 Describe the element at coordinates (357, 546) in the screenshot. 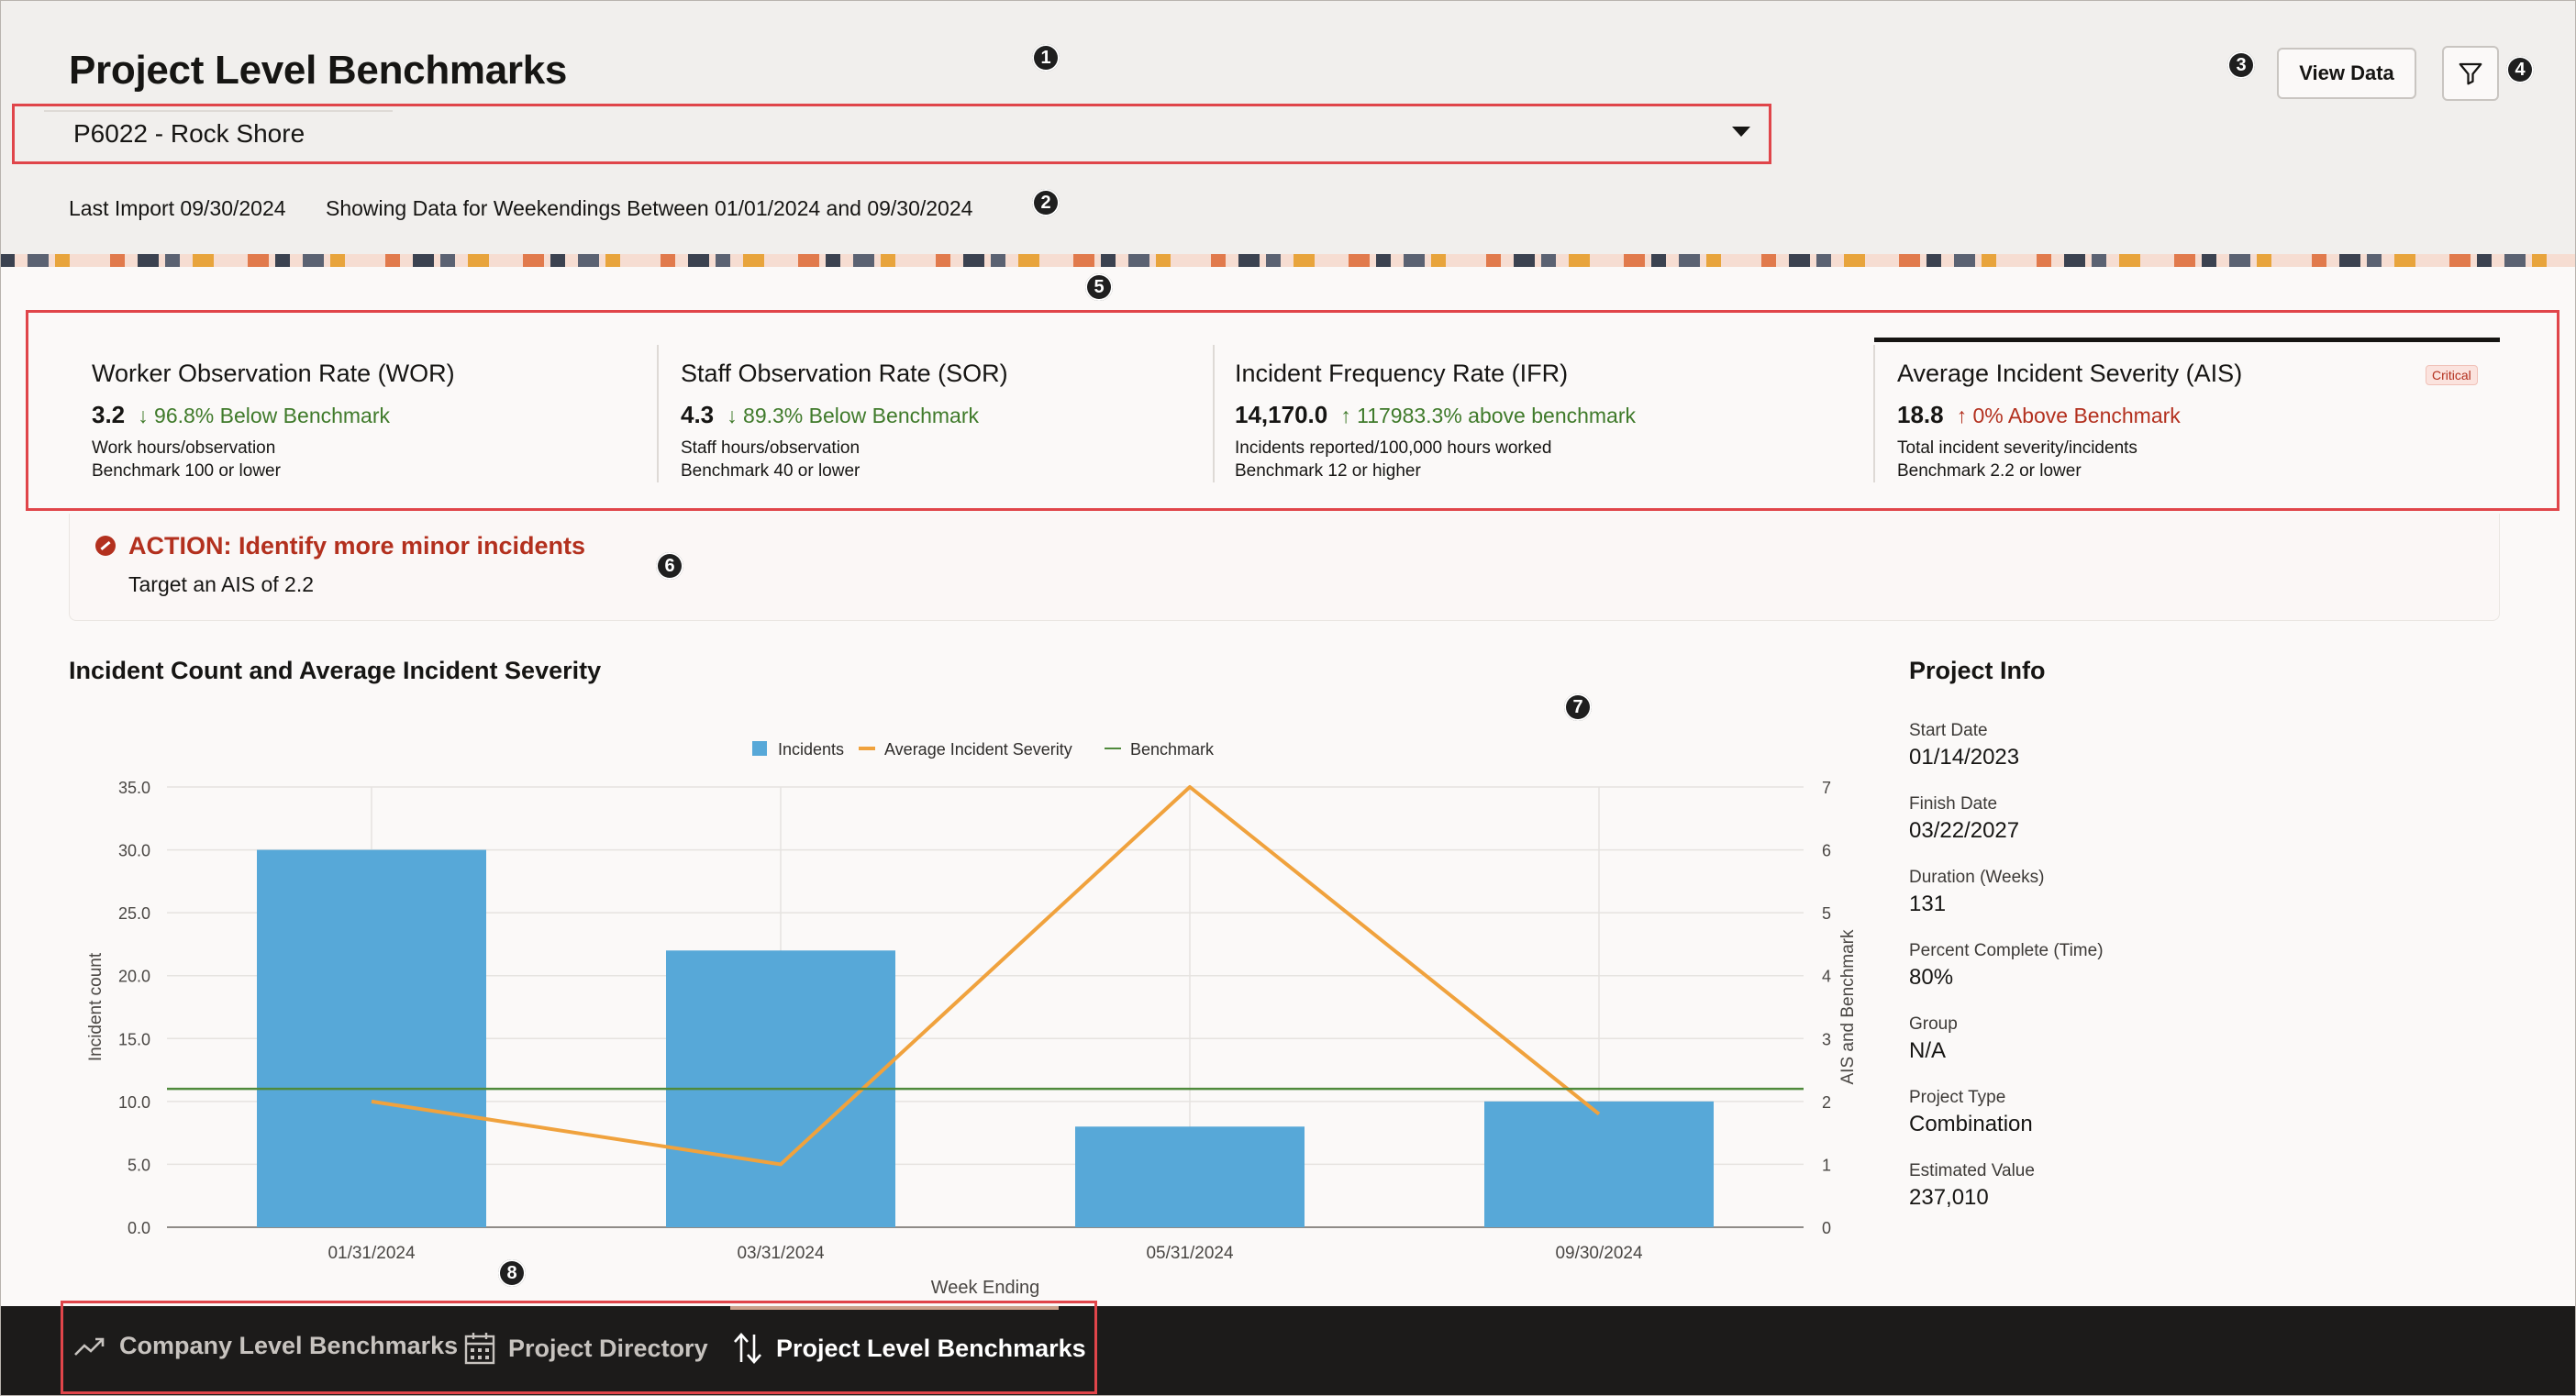

I see `action-title: ACTION: Identify more minor incidents` at that location.